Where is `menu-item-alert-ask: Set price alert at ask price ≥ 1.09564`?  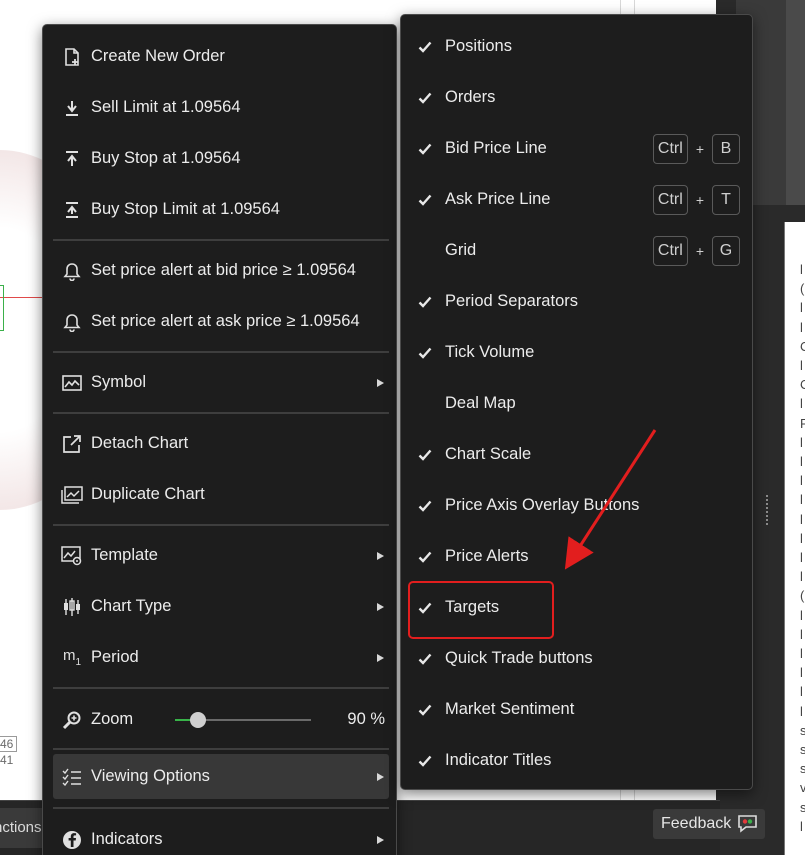
menu-item-alert-ask: Set price alert at ask price ≥ 1.09564 is located at coordinates (221, 321).